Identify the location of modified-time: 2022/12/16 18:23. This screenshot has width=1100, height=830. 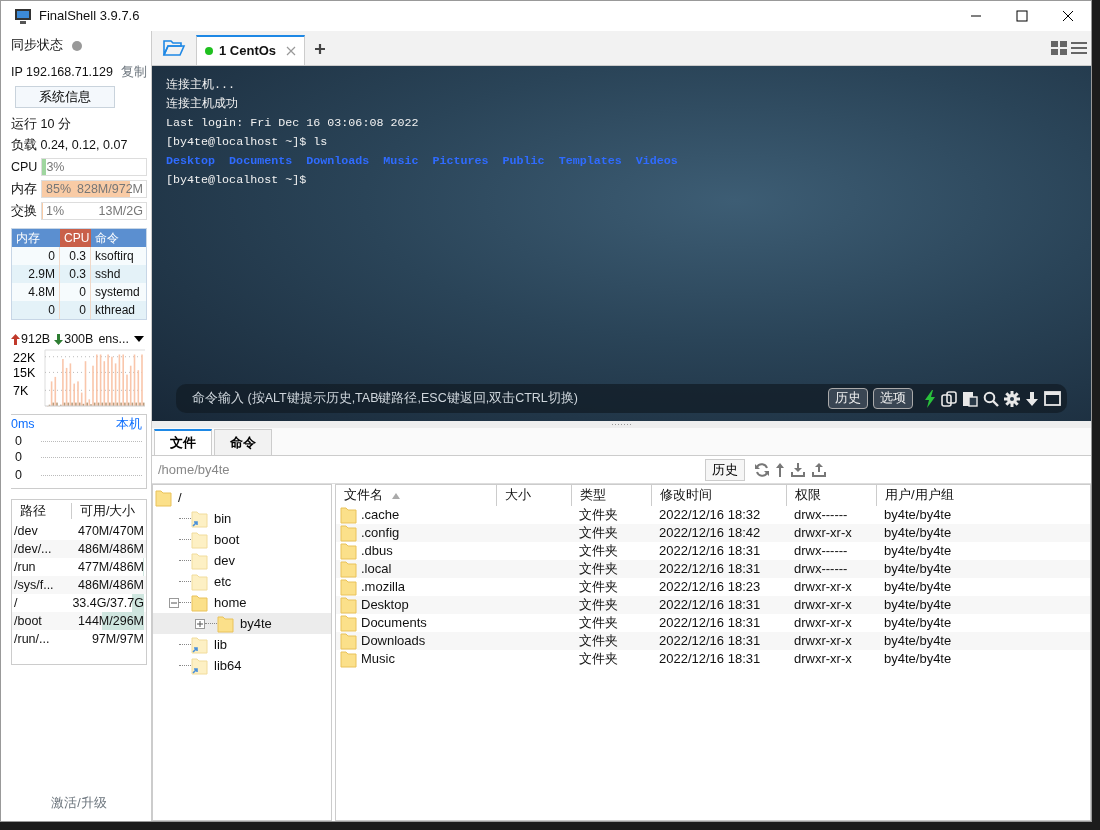
(710, 587).